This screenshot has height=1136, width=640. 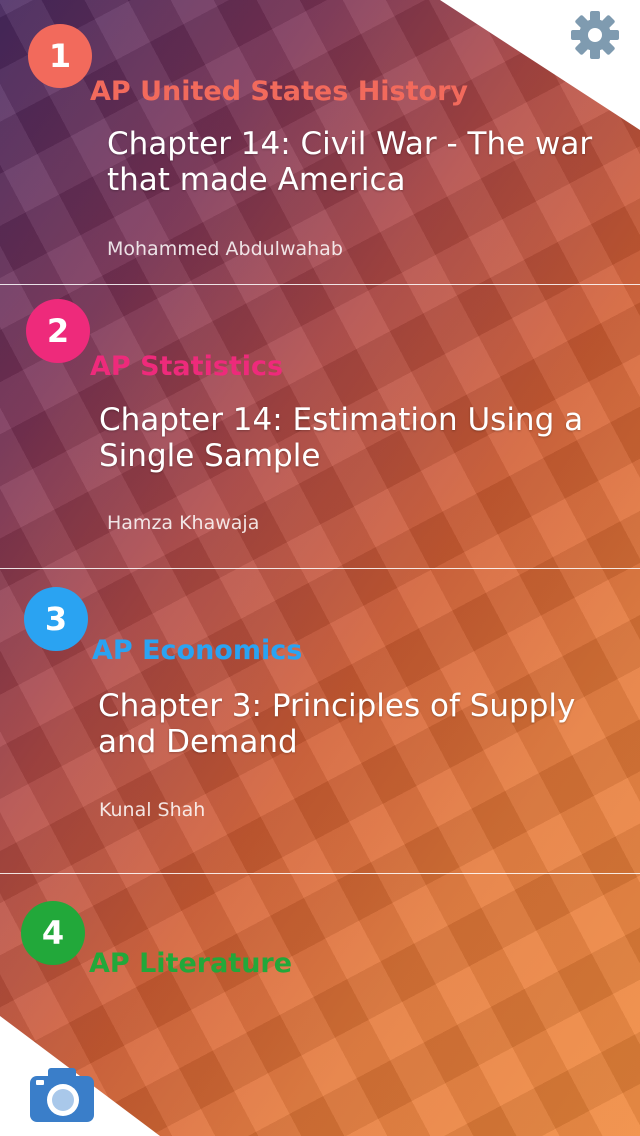 What do you see at coordinates (320, 944) in the screenshot?
I see `list-item: 4 AP Literature` at bounding box center [320, 944].